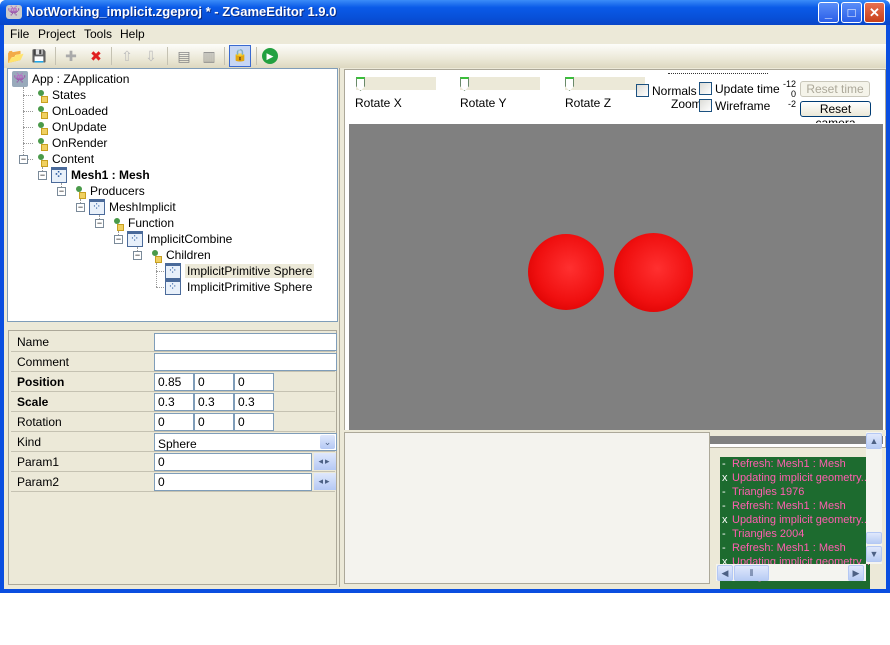  What do you see at coordinates (751, 573) in the screenshot?
I see `scroll-thumb: ⦀` at bounding box center [751, 573].